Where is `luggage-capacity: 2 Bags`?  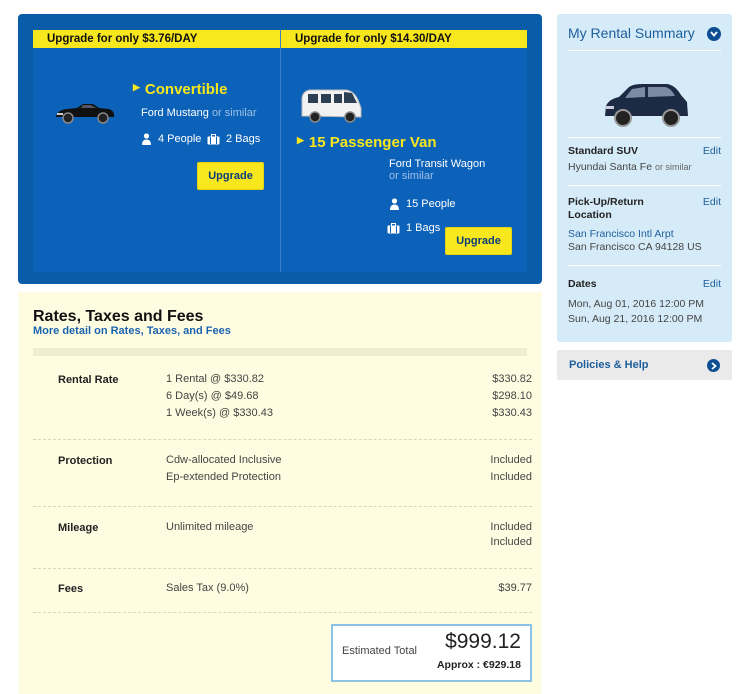
luggage-capacity: 2 Bags is located at coordinates (233, 139).